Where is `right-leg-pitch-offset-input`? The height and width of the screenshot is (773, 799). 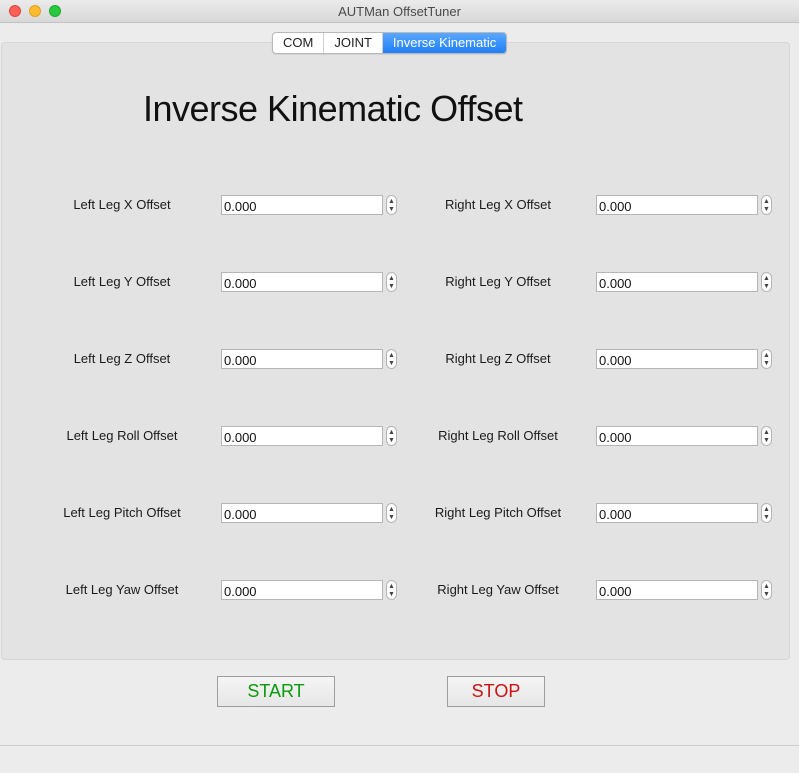 right-leg-pitch-offset-input is located at coordinates (677, 513).